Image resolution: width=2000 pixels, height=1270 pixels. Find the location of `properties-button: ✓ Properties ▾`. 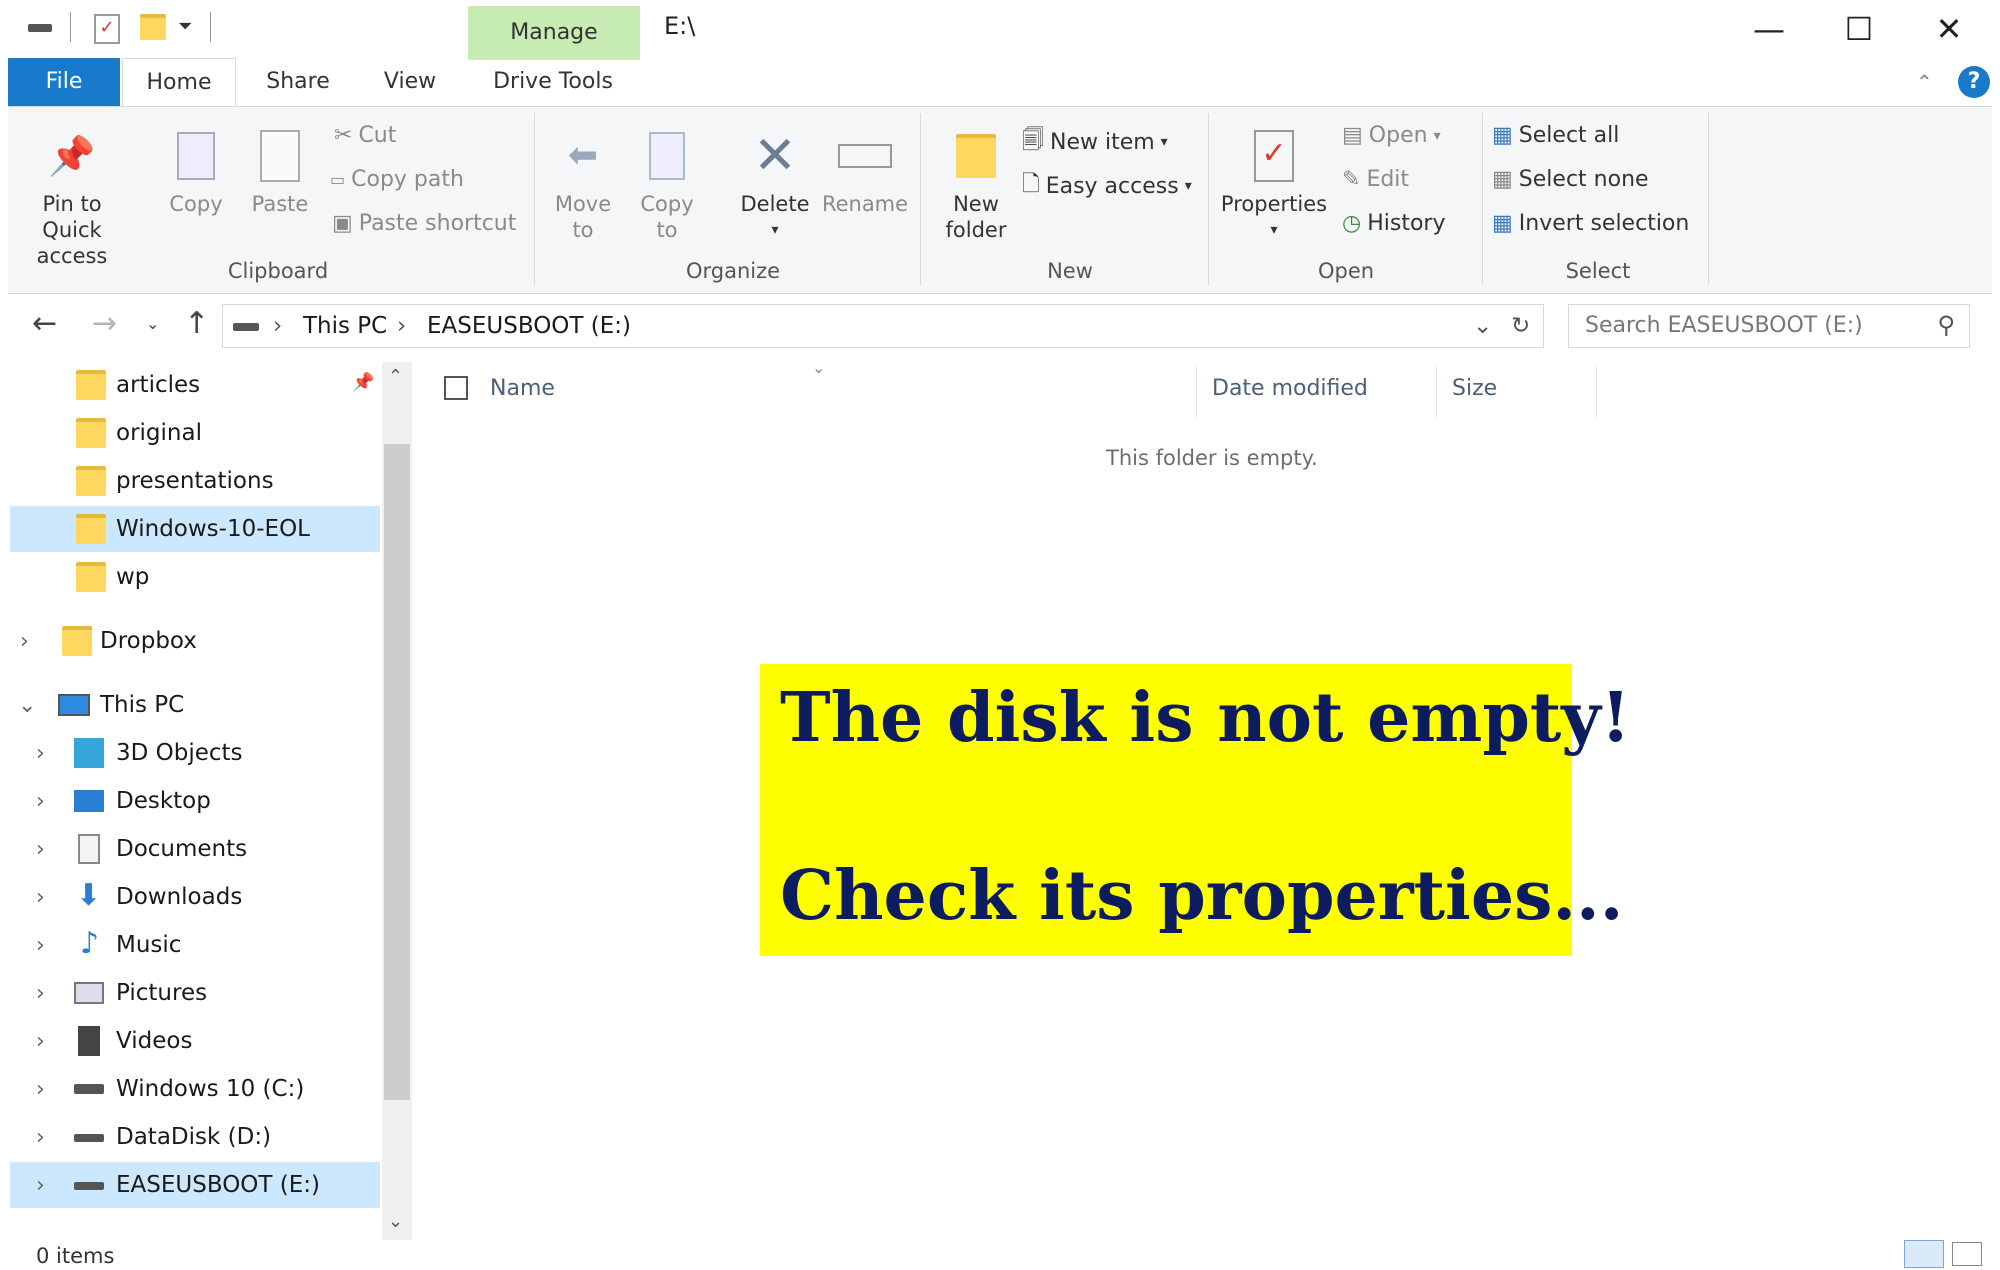

properties-button: ✓ Properties ▾ is located at coordinates (1274, 182).